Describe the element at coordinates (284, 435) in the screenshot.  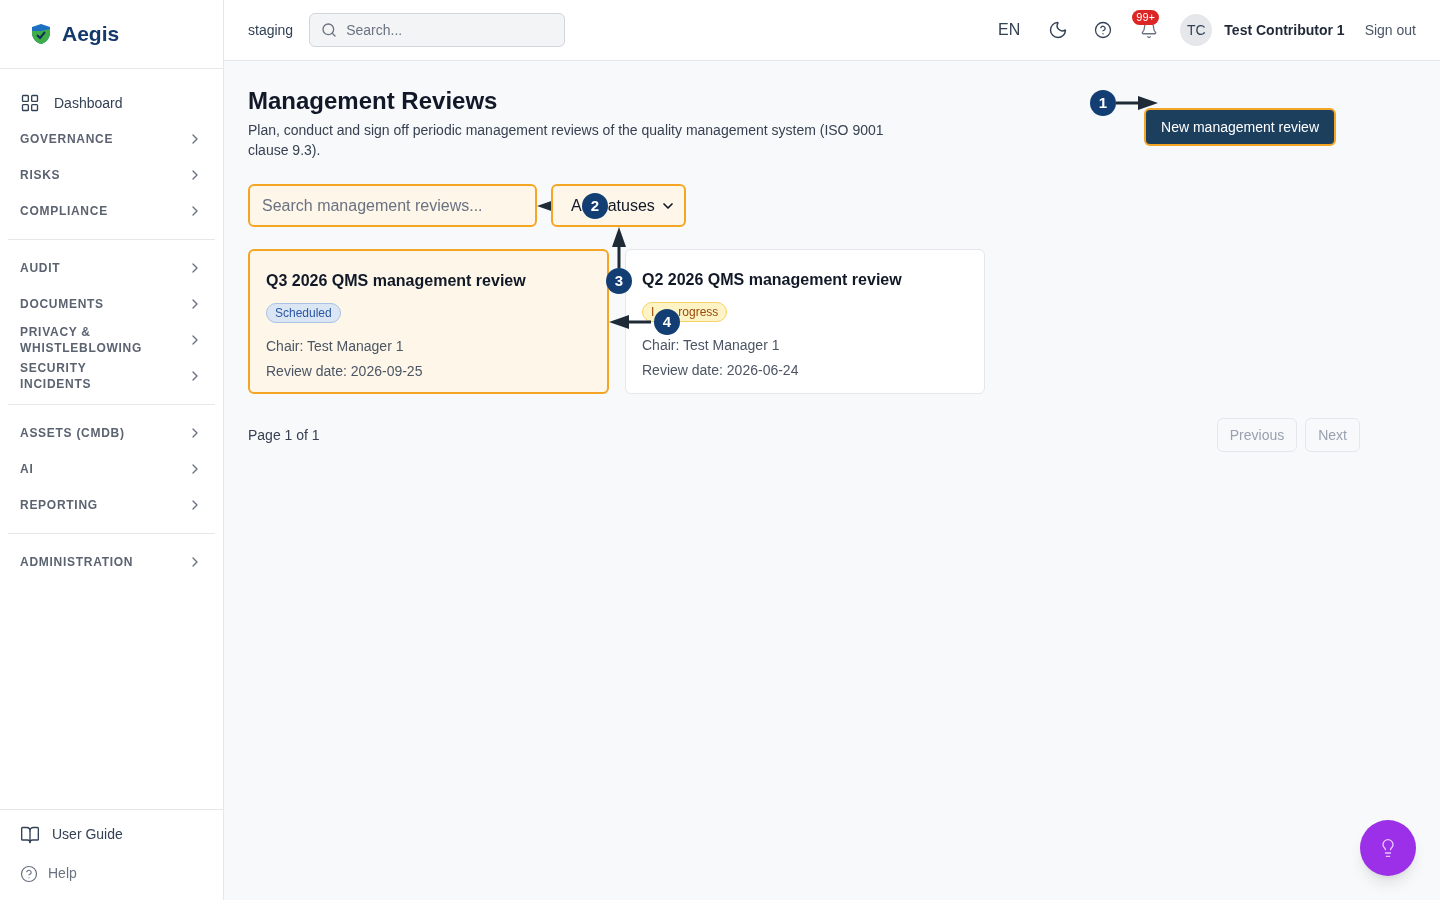
I see `page-indicator: Page 1 of 1` at that location.